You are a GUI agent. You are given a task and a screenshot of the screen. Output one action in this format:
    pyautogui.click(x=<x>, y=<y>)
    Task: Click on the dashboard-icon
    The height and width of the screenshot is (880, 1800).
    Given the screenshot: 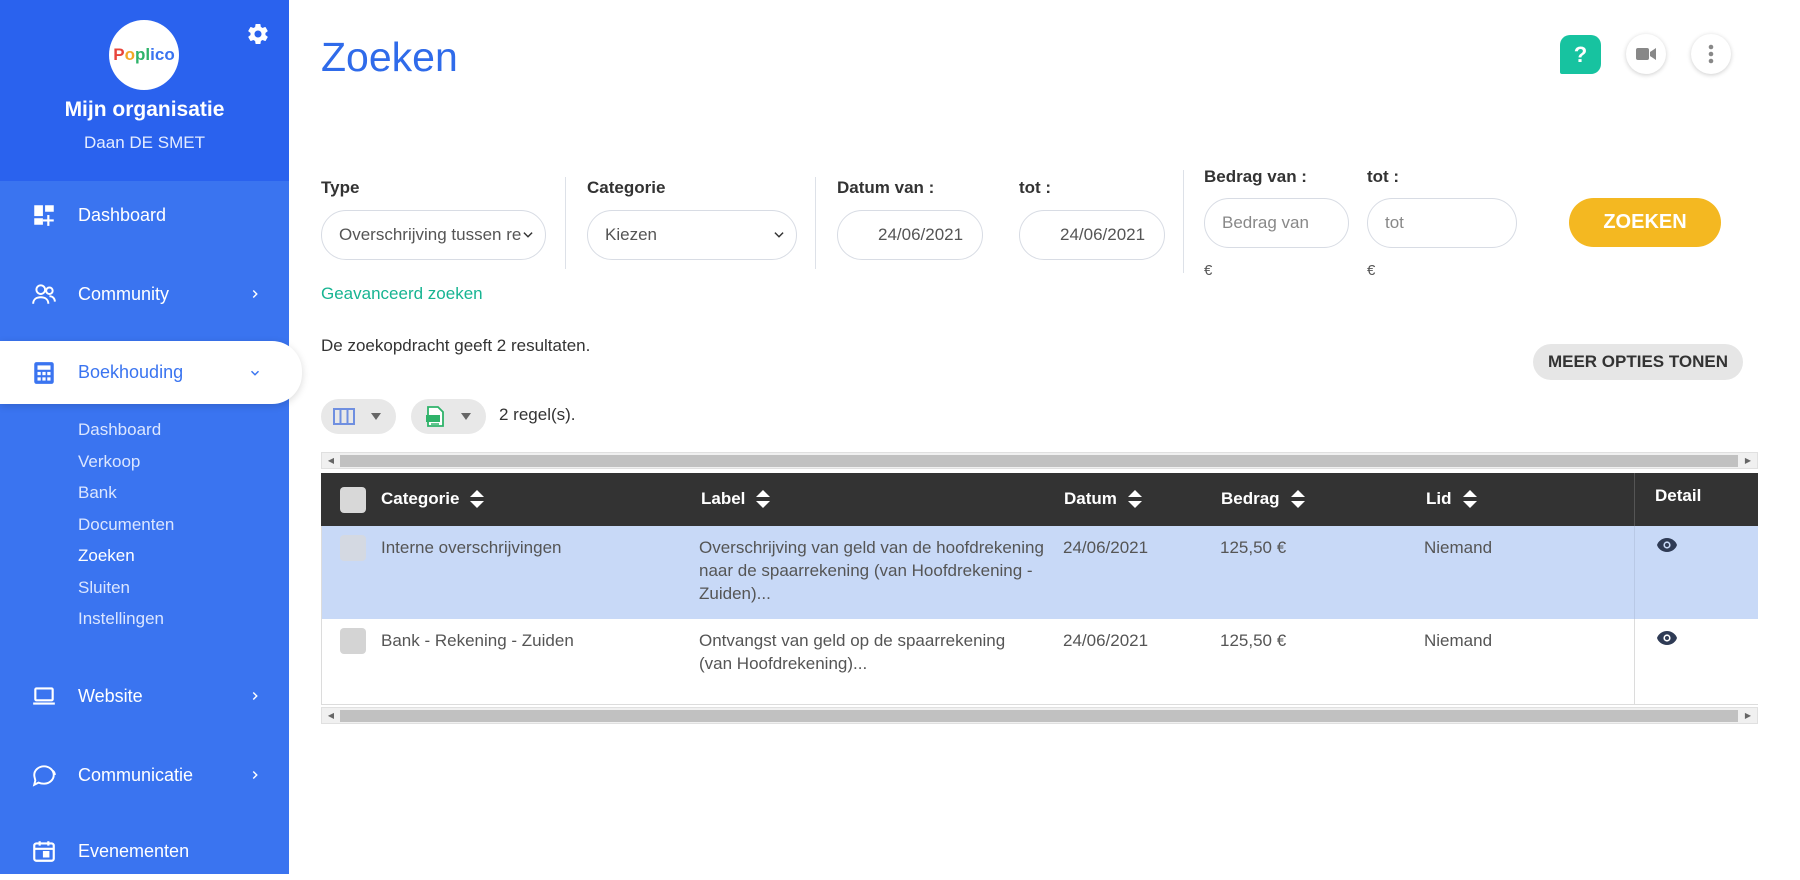 What is the action you would take?
    pyautogui.click(x=44, y=215)
    